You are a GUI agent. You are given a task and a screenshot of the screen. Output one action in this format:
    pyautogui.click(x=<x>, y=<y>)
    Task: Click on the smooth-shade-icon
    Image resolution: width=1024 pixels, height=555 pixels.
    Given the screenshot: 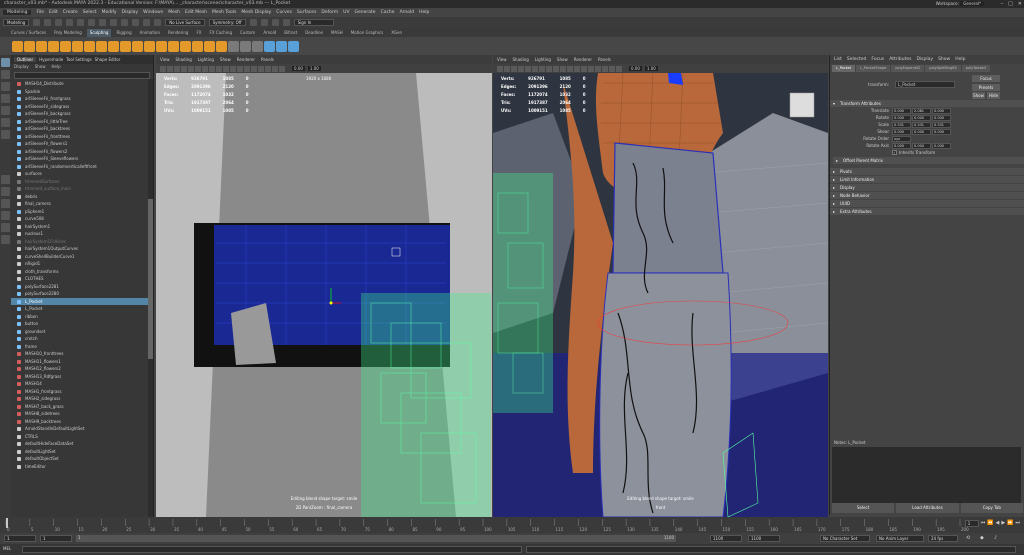 What is the action you would take?
    pyautogui.click(x=240, y=68)
    